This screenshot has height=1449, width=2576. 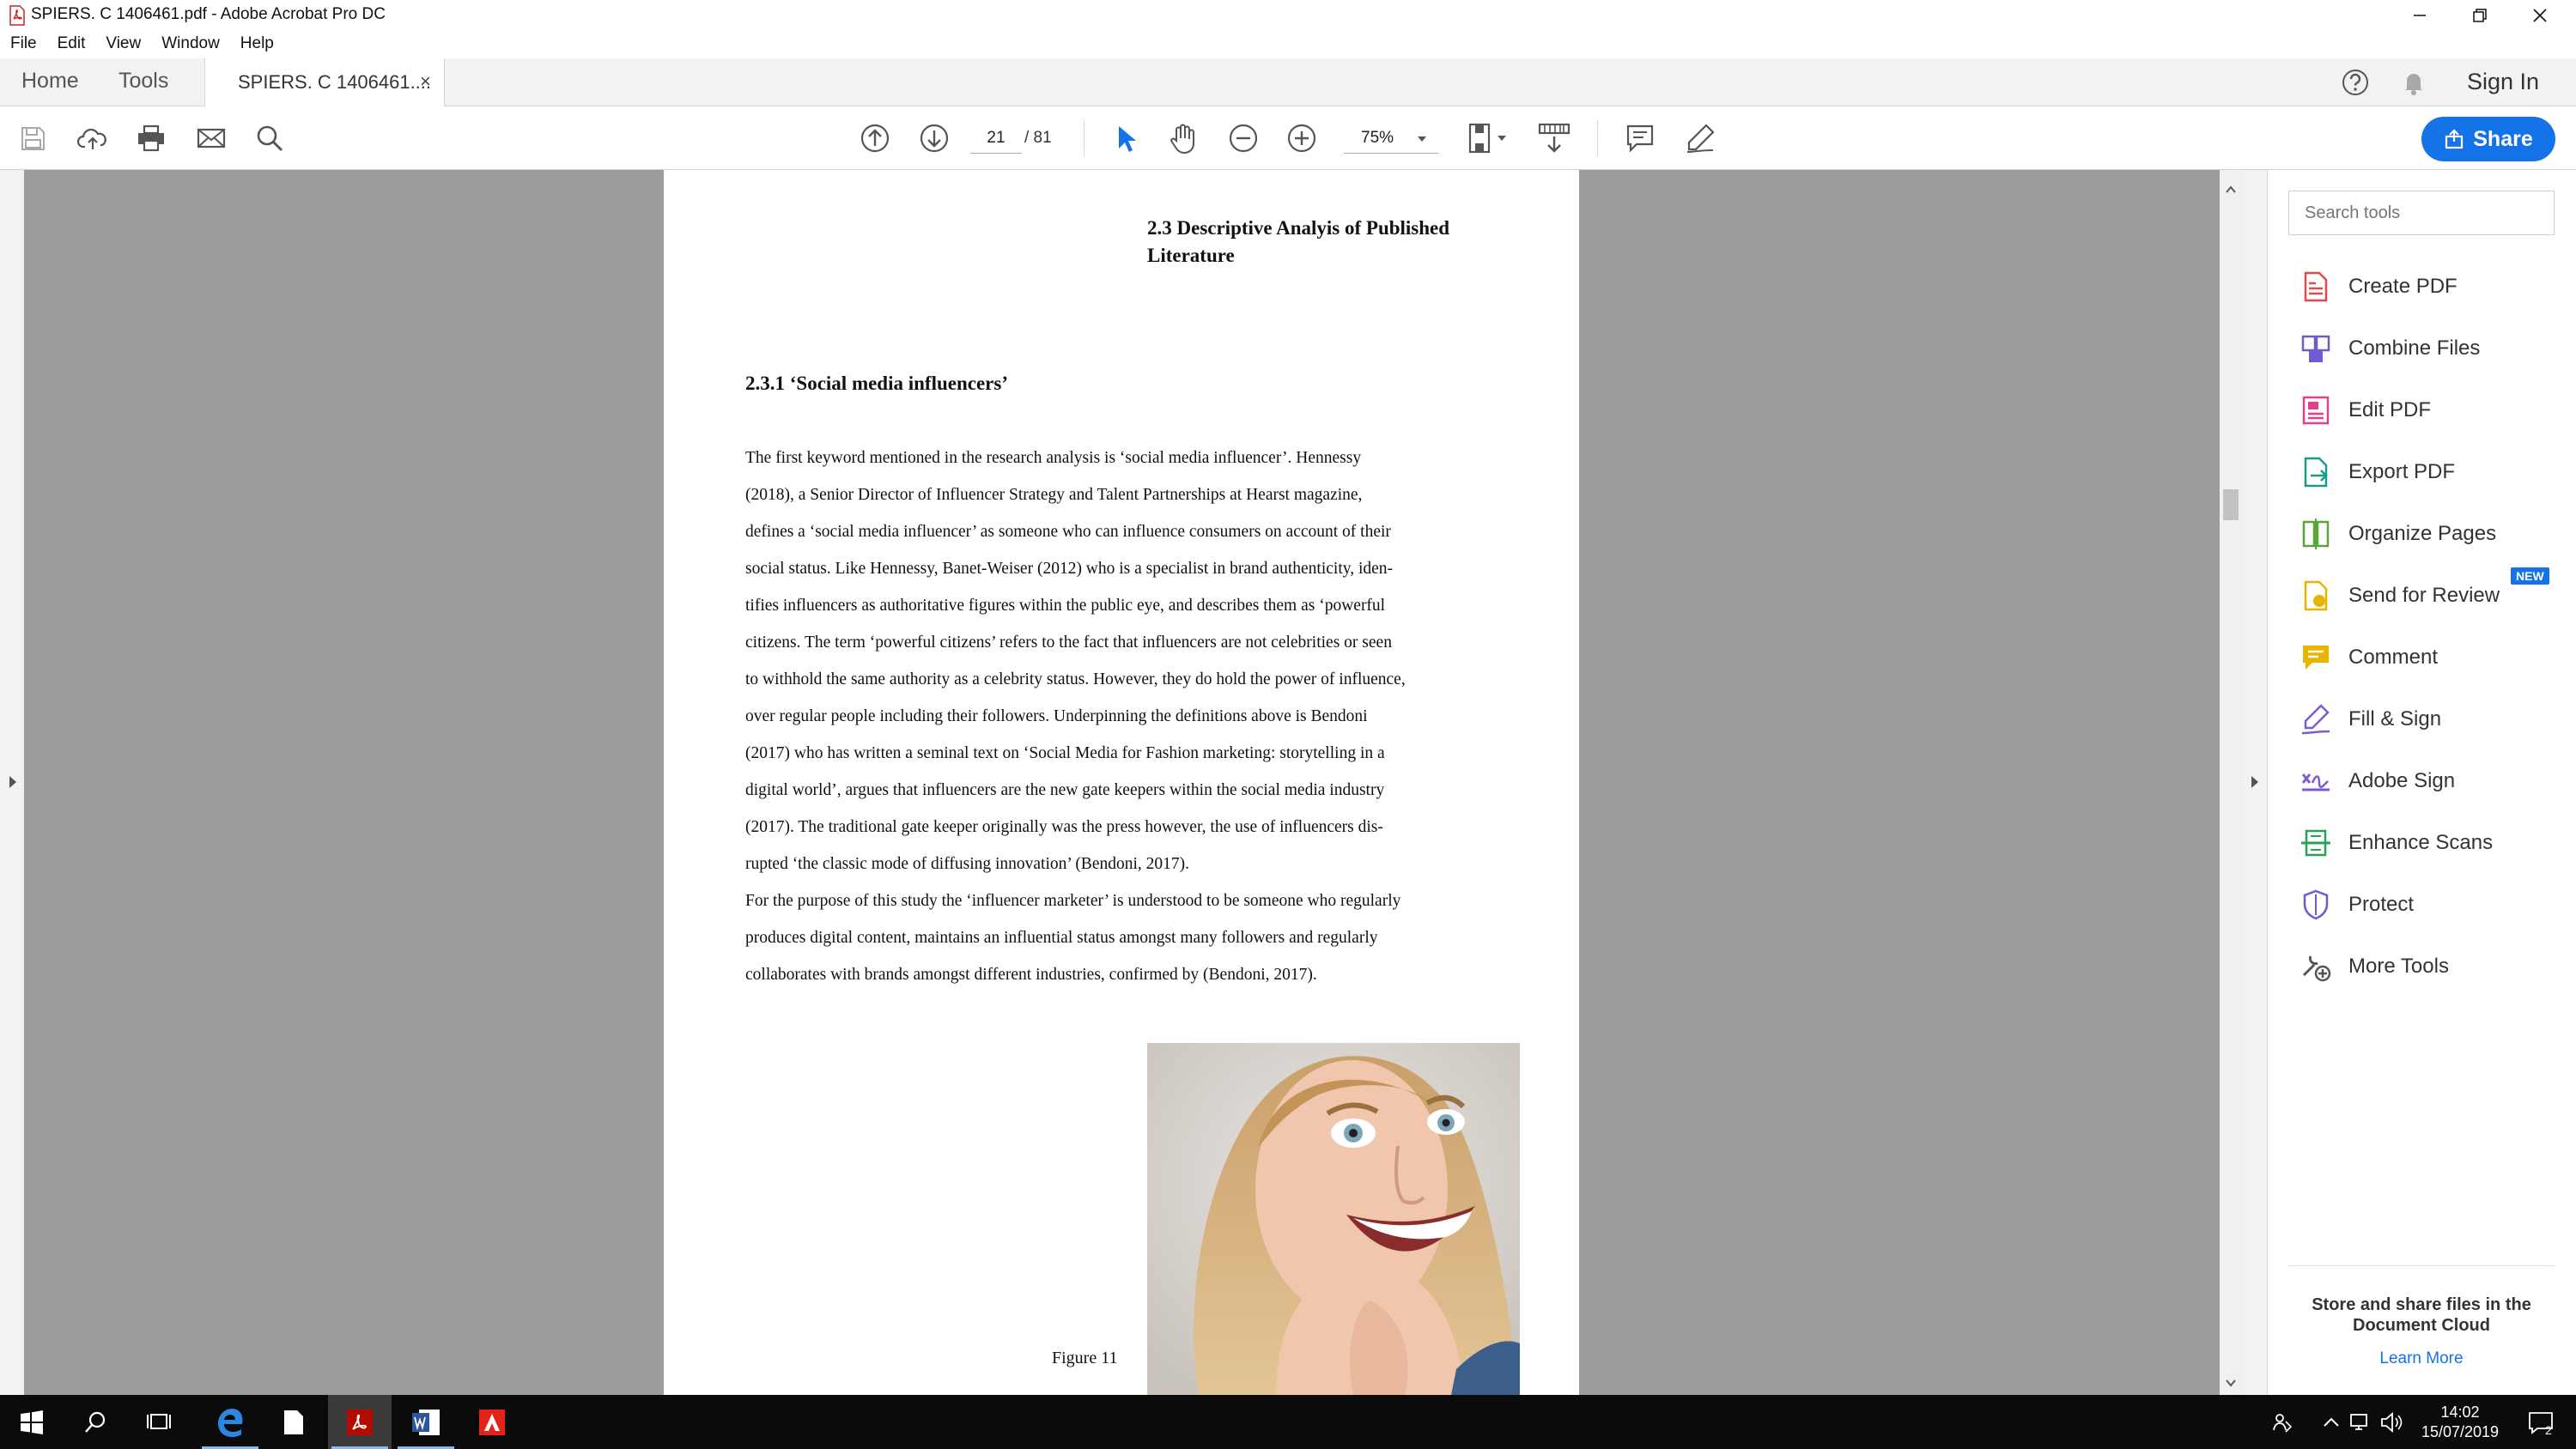 What do you see at coordinates (230, 1422) in the screenshot?
I see `edge-browser-icon` at bounding box center [230, 1422].